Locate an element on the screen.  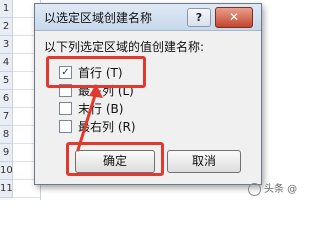
sheet-gridline is located at coordinates (26, 197).